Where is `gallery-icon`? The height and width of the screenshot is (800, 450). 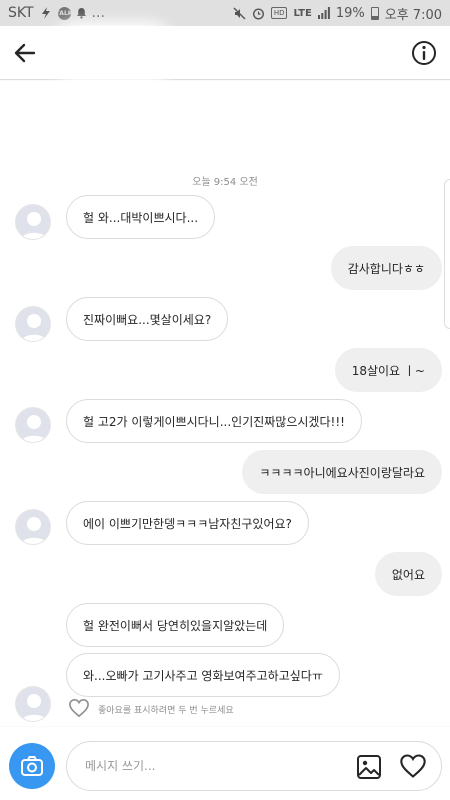 gallery-icon is located at coordinates (369, 767).